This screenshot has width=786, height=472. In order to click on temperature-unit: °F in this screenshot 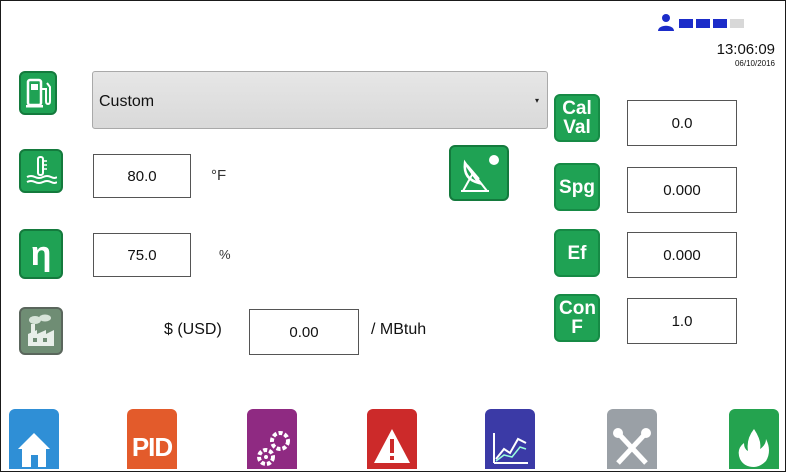, I will do `click(219, 175)`.